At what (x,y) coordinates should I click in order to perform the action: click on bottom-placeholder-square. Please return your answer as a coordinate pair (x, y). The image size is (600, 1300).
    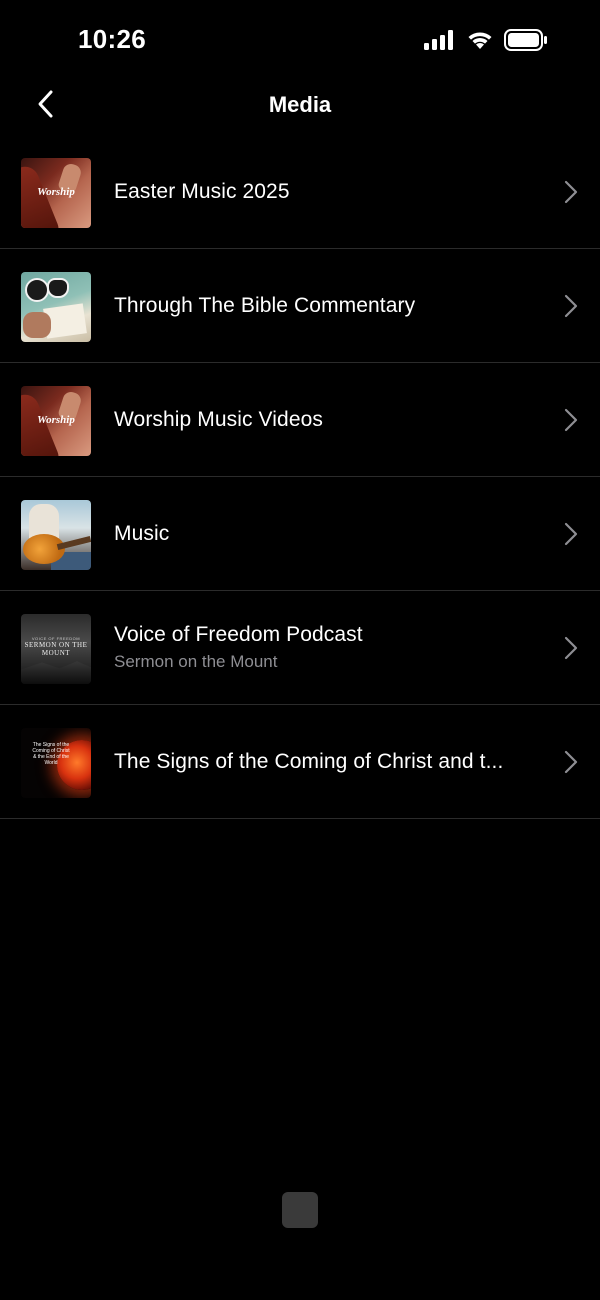
    Looking at the image, I should click on (300, 1210).